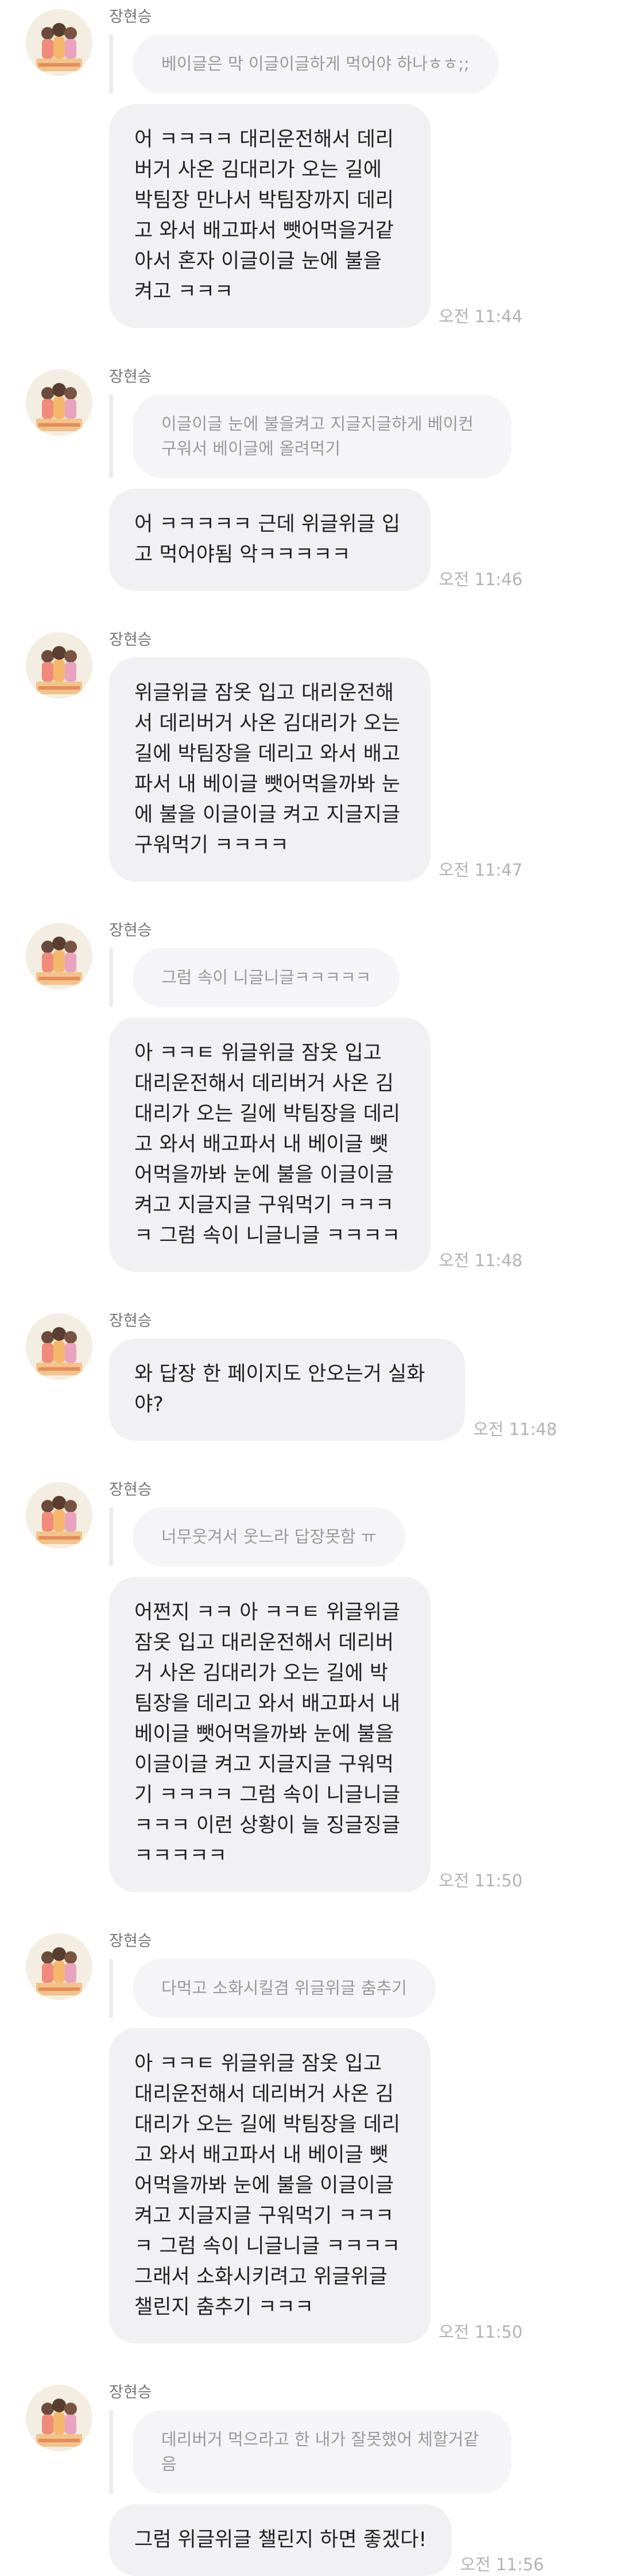  Describe the element at coordinates (269, 1537) in the screenshot. I see `reply-text: 너무웃겨서 웃느라 답장못함 ㅠ` at that location.